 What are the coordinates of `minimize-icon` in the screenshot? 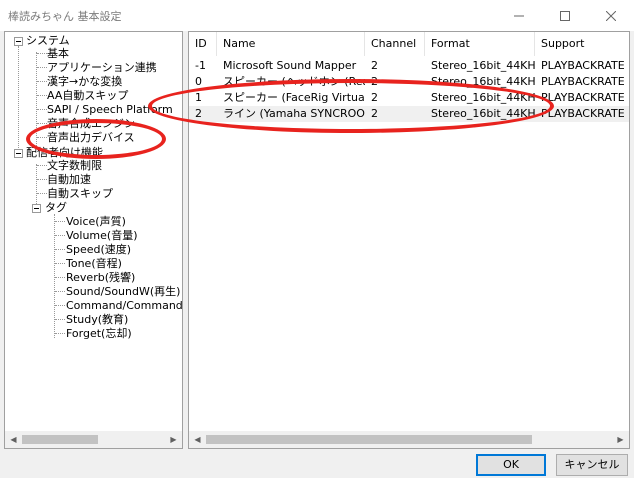 It's located at (519, 15).